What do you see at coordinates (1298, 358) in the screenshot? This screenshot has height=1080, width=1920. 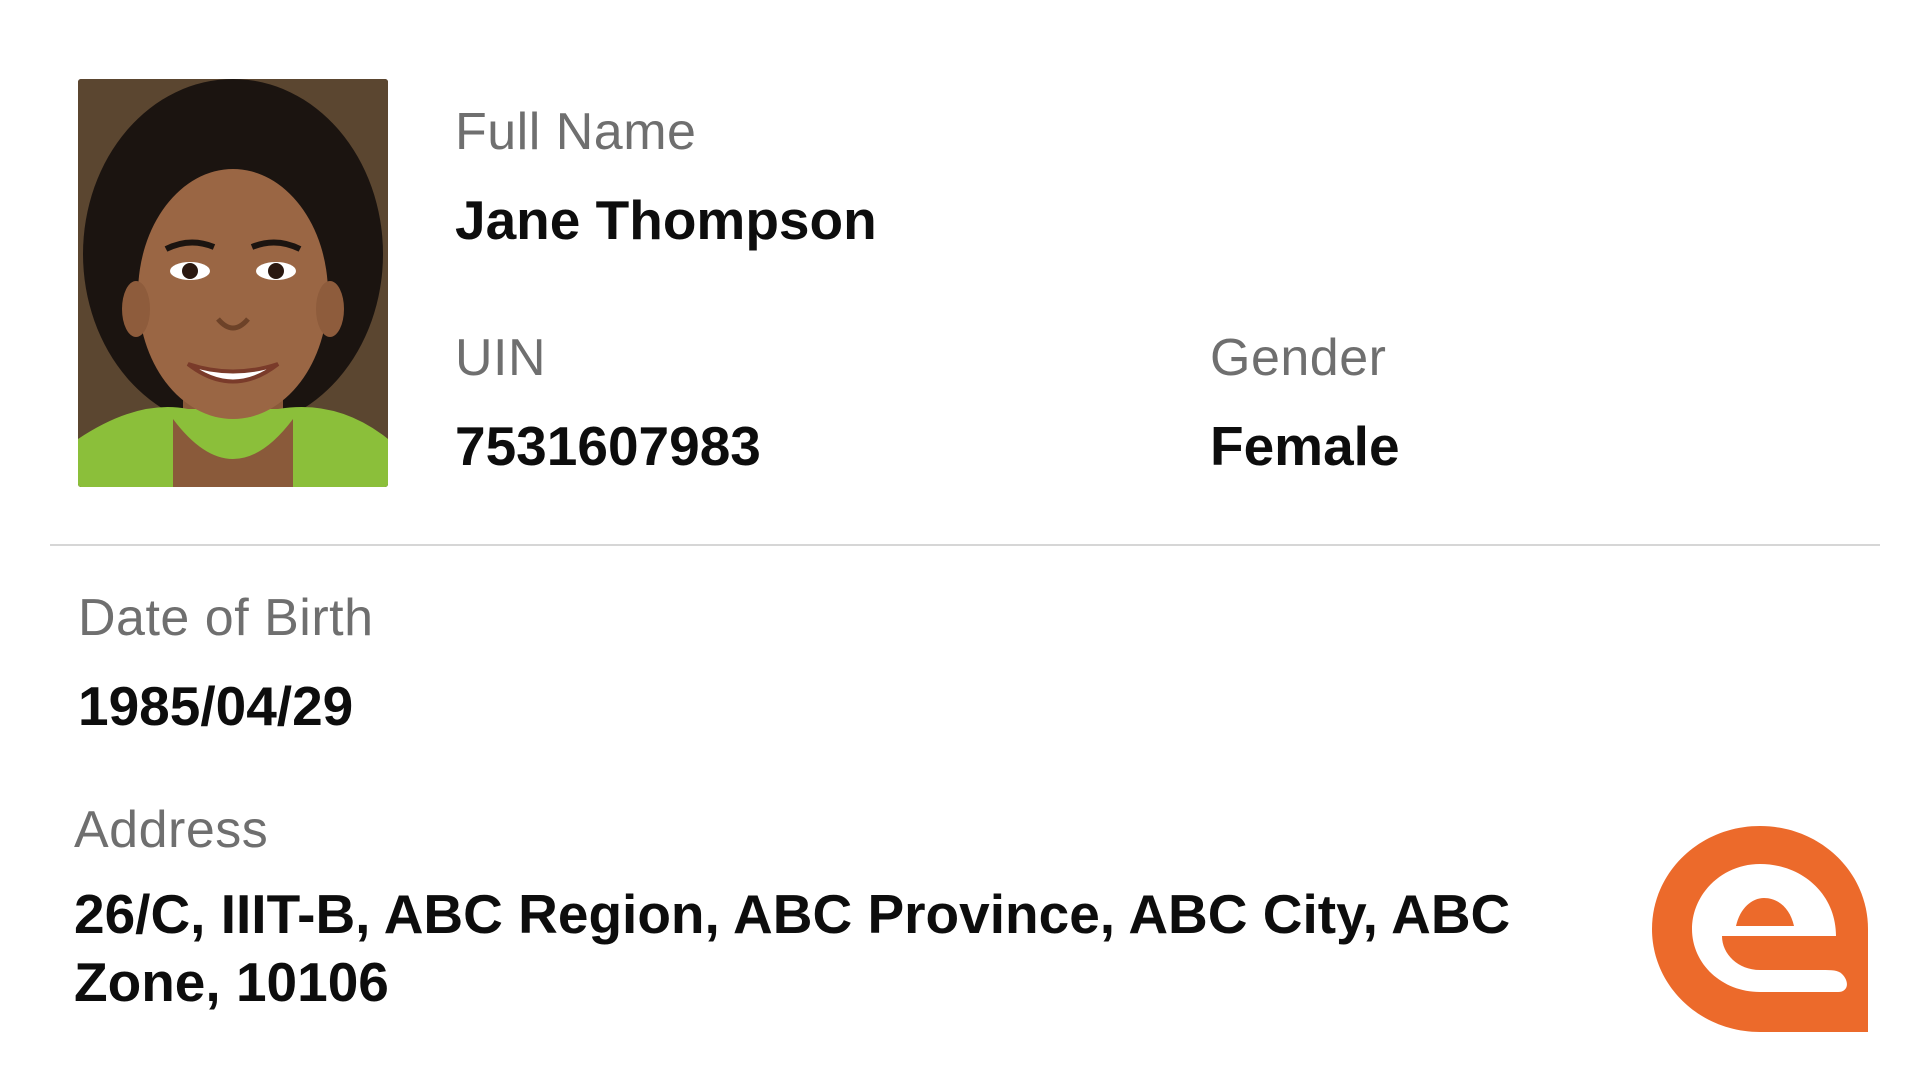 I see `gender-label: Gender` at bounding box center [1298, 358].